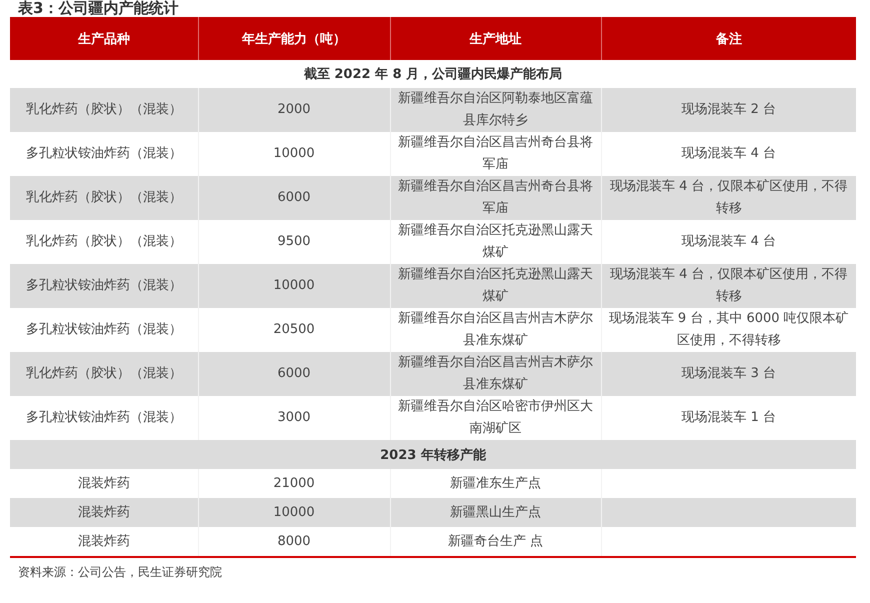  I want to click on column-header: 备注, so click(728, 38).